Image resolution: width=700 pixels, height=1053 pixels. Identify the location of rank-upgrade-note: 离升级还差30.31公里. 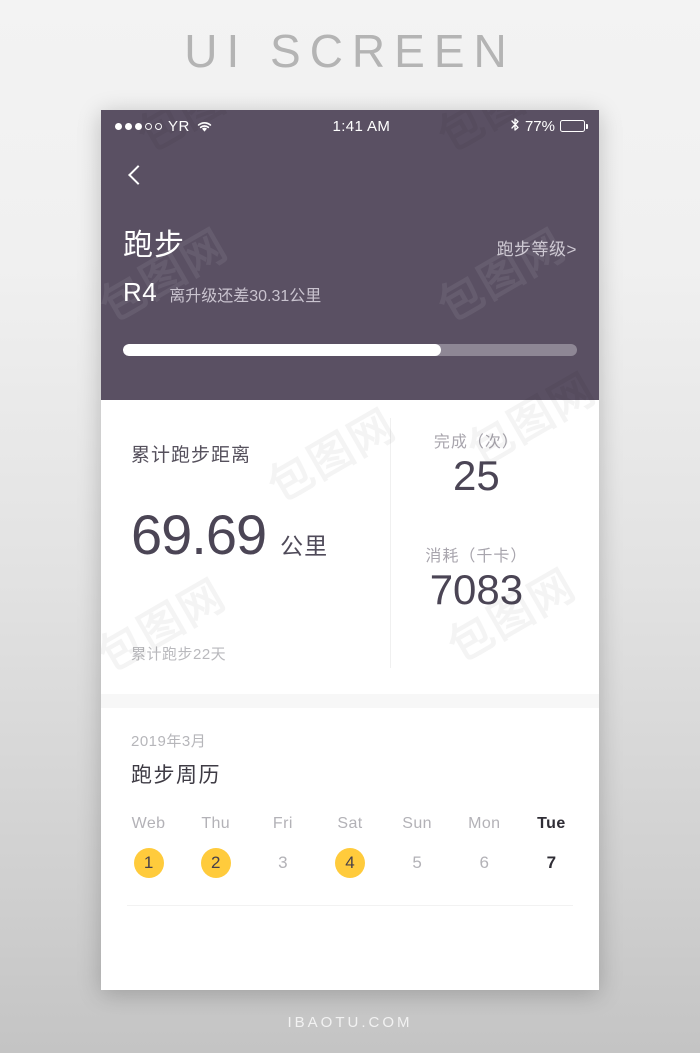
(245, 296).